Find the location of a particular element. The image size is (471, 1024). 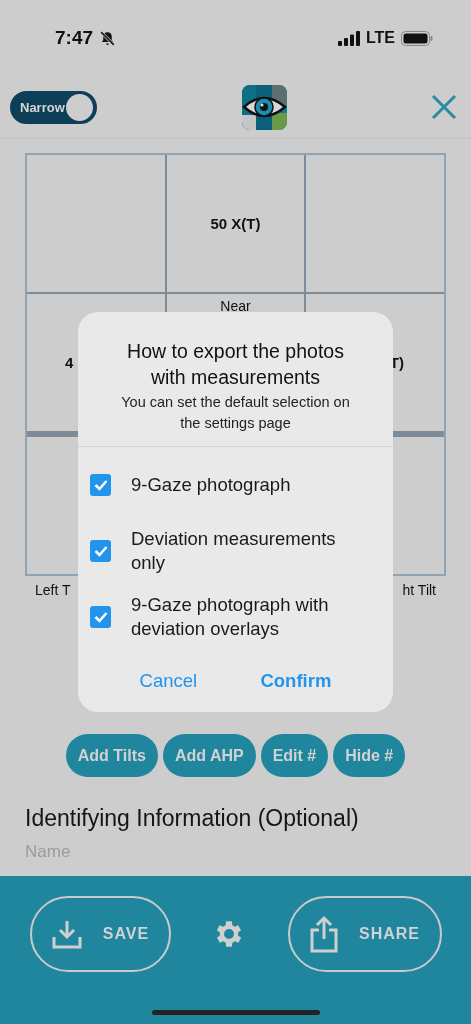

dialog-title: How to export the photos with measurements is located at coordinates (235, 364).